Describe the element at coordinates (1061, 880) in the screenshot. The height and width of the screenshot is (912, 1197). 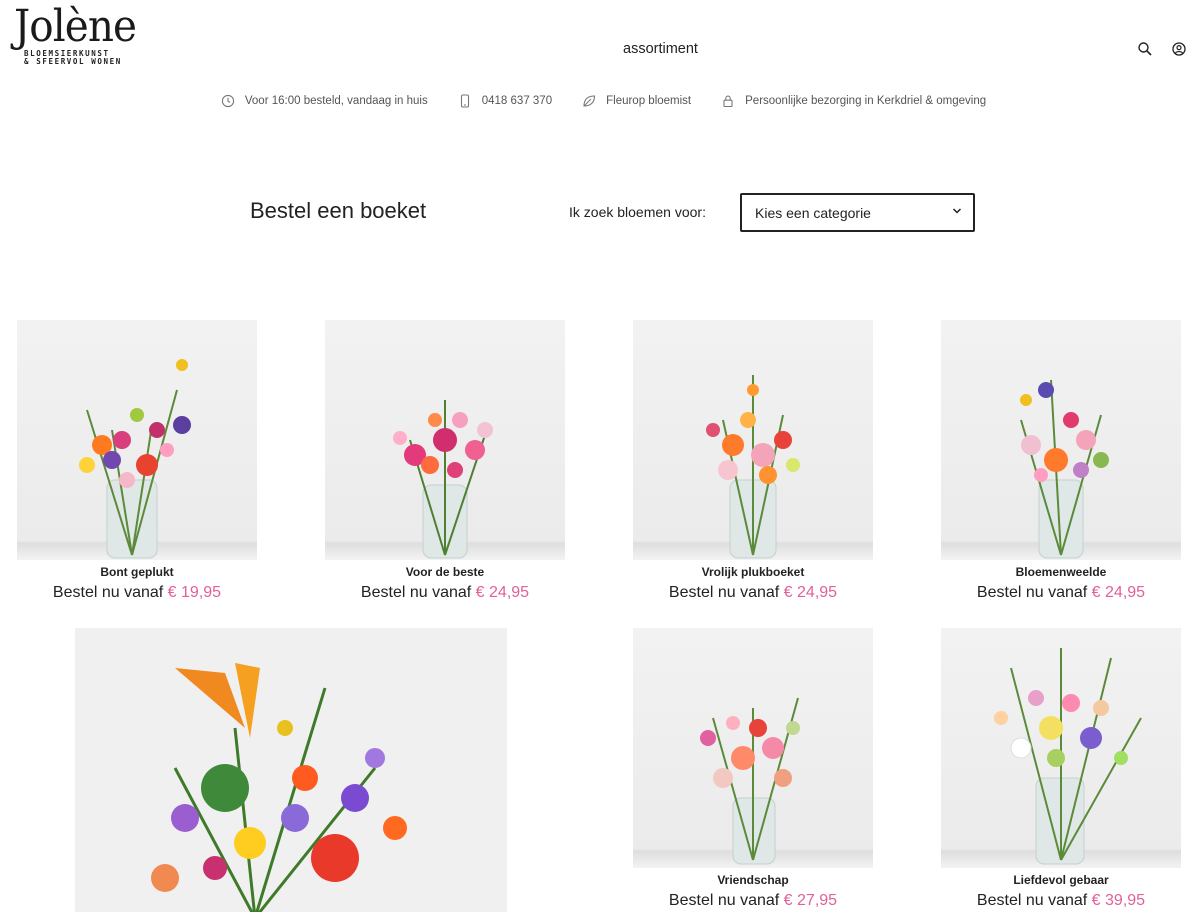
I see `product-name: Liefdevol gebaar` at that location.